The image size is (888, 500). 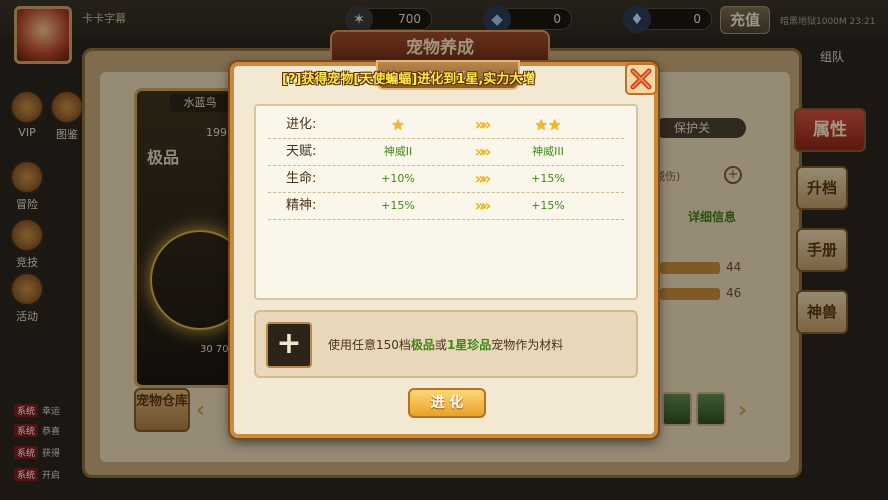 I want to click on close-icon, so click(x=641, y=79).